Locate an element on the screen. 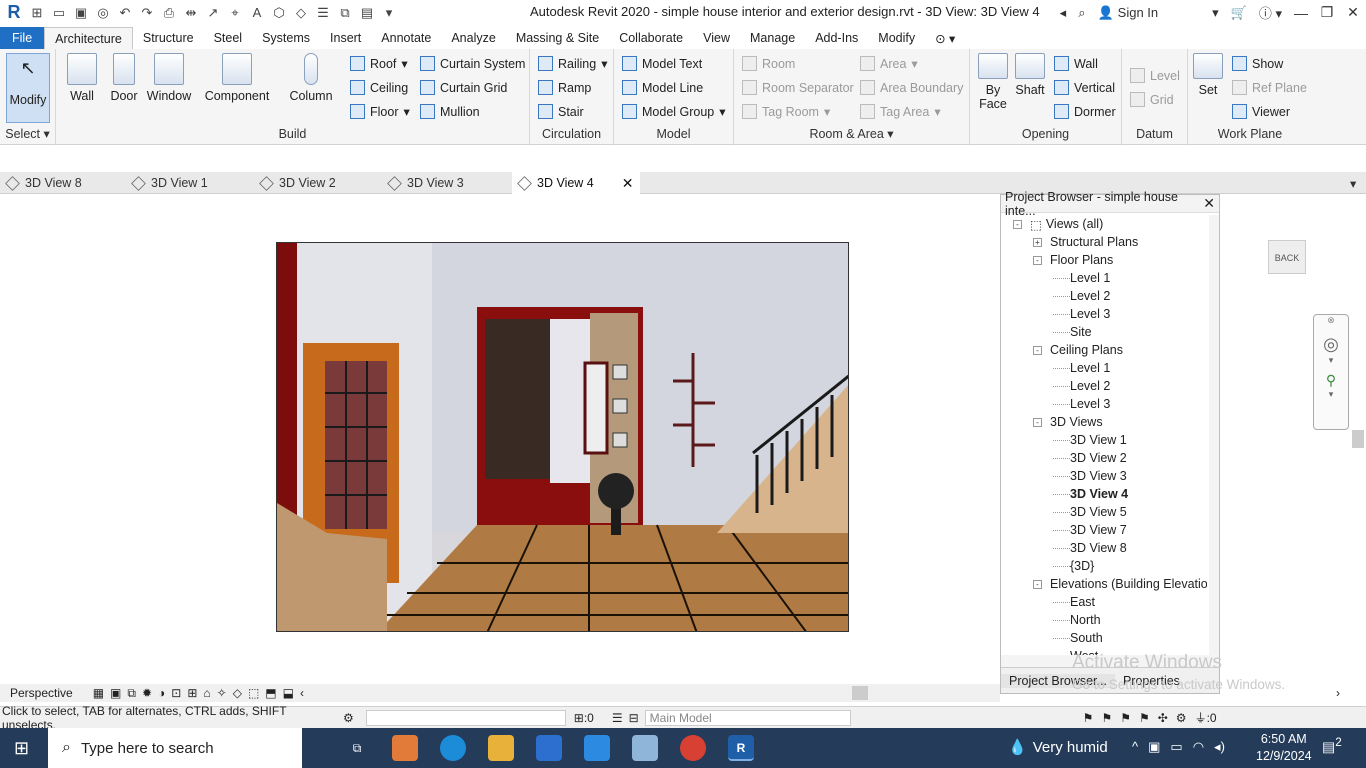 This screenshot has width=1366, height=768. battery-icon: ▭ is located at coordinates (1176, 747).